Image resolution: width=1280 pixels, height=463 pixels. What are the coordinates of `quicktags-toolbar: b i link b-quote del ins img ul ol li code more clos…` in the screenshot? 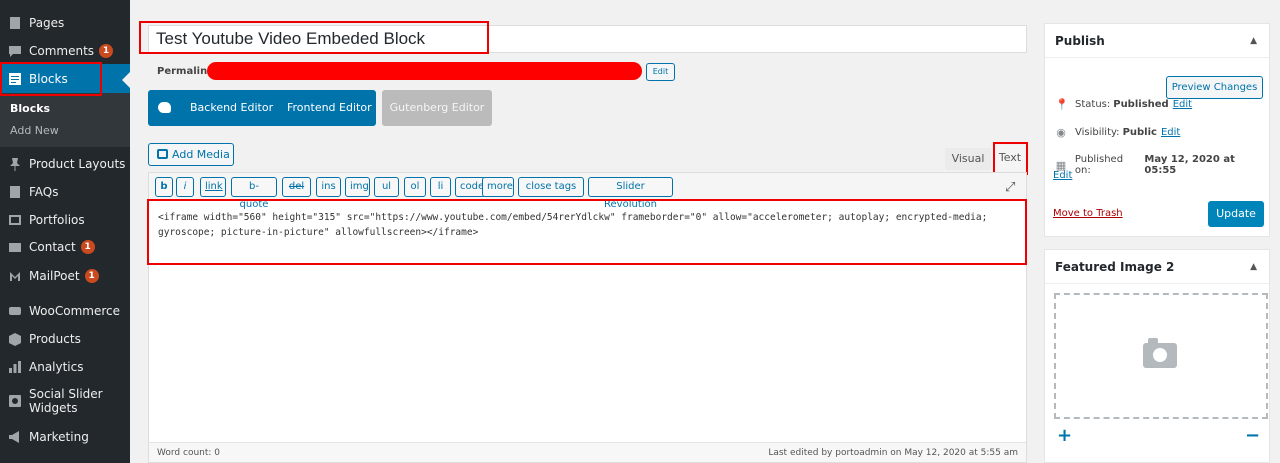 It's located at (587, 191).